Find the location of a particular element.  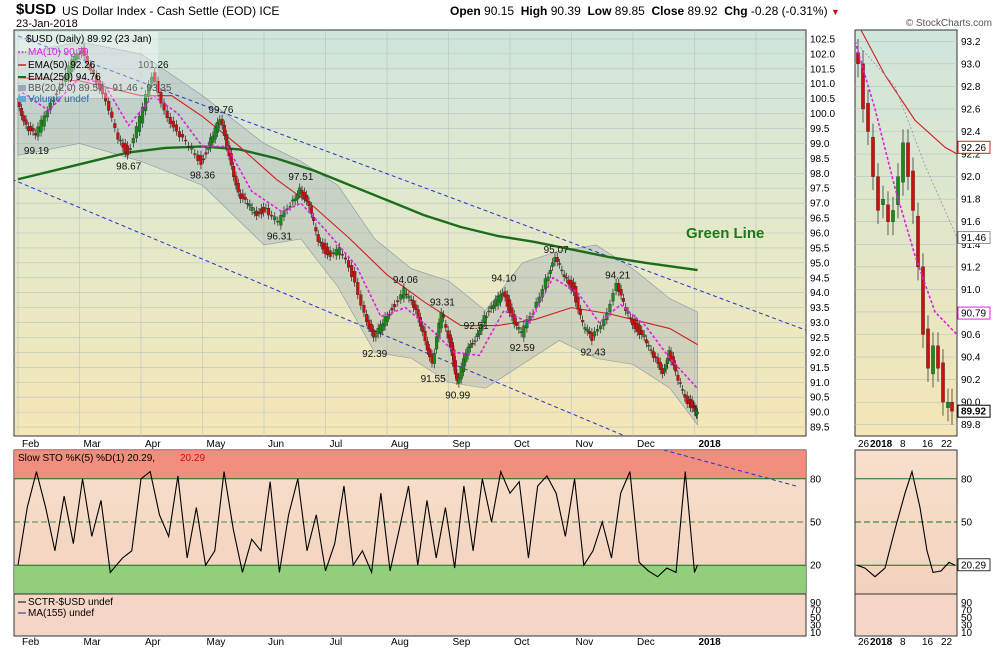

x-tick-label: Feb is located at coordinates (31, 642).